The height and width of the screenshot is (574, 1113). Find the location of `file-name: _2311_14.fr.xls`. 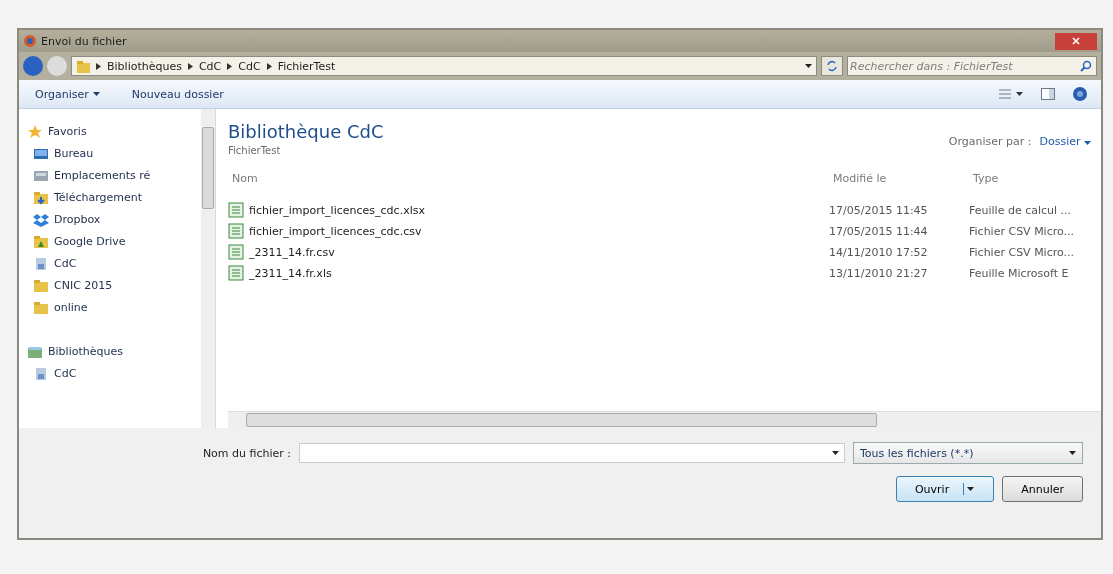

file-name: _2311_14.fr.xls is located at coordinates (528, 273).